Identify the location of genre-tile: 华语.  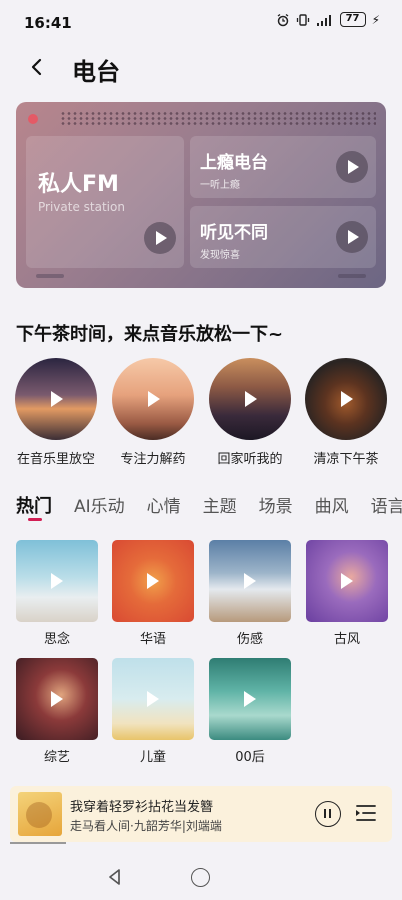
(153, 593).